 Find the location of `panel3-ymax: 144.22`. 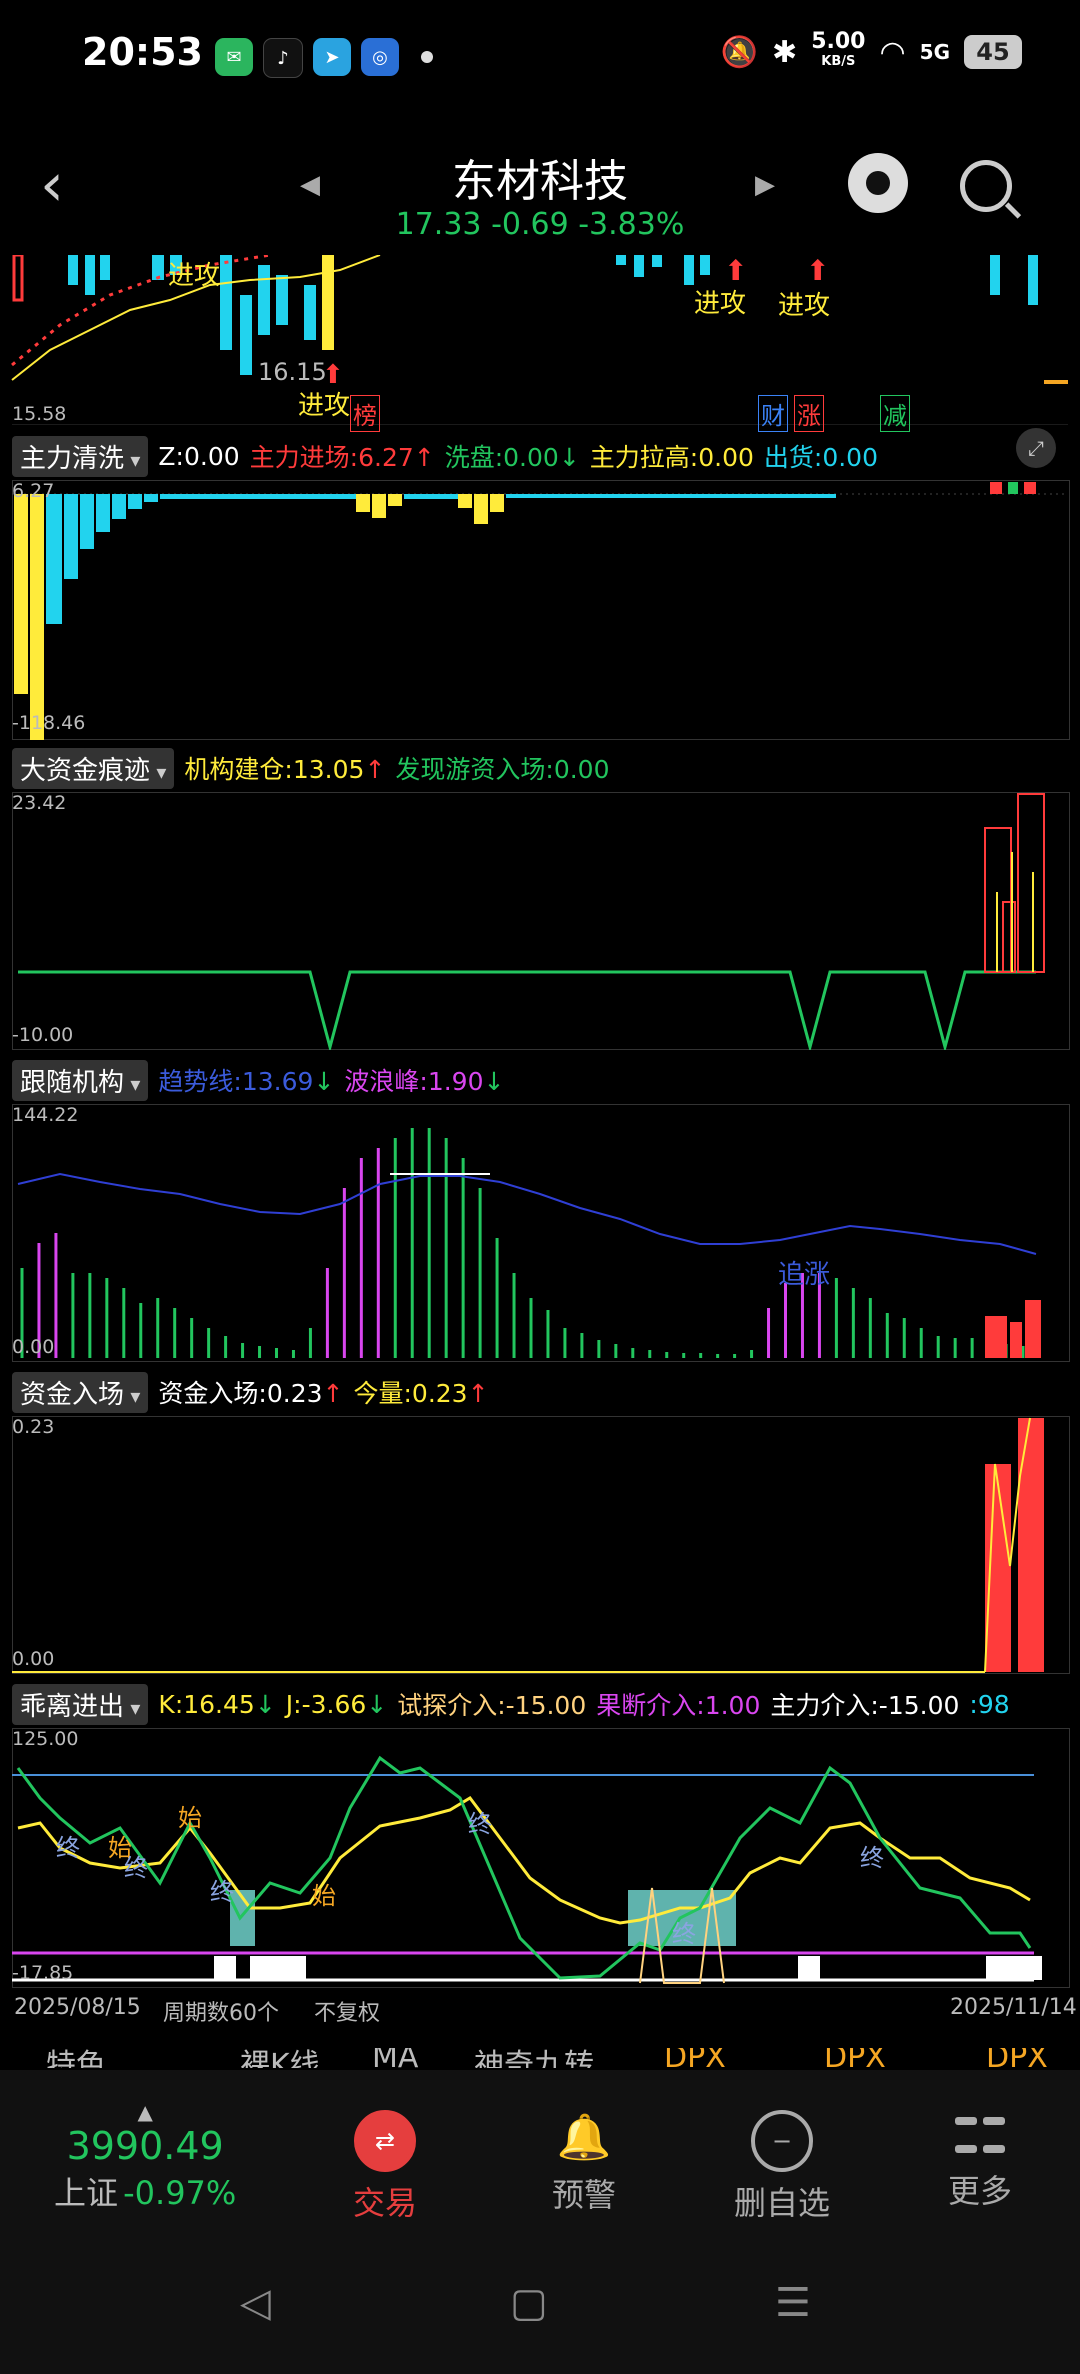

panel3-ymax: 144.22 is located at coordinates (45, 1115).